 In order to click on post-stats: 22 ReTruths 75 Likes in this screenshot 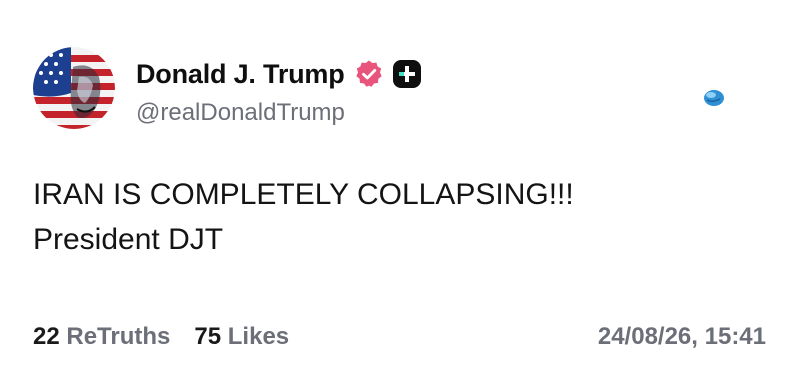, I will do `click(173, 337)`.